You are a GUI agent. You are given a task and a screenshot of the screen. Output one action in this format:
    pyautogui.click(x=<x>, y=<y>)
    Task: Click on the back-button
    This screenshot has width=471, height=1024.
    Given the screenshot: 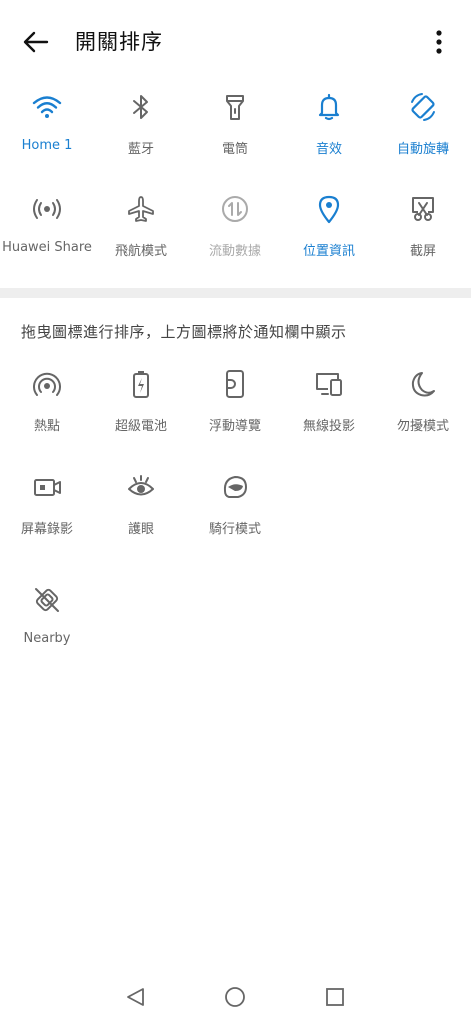 What is the action you would take?
    pyautogui.click(x=36, y=42)
    